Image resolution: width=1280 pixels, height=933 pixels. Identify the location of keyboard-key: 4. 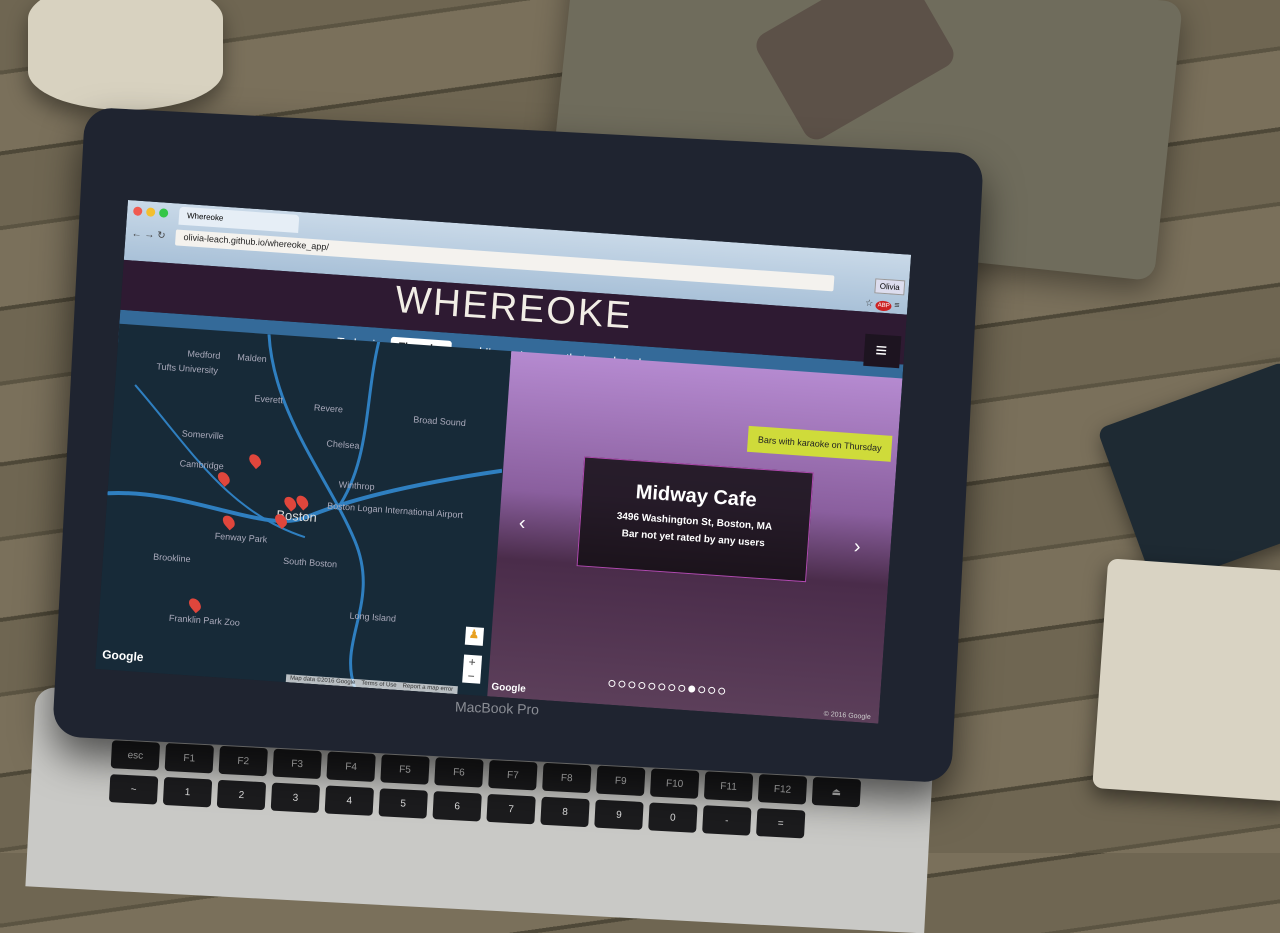
(349, 800).